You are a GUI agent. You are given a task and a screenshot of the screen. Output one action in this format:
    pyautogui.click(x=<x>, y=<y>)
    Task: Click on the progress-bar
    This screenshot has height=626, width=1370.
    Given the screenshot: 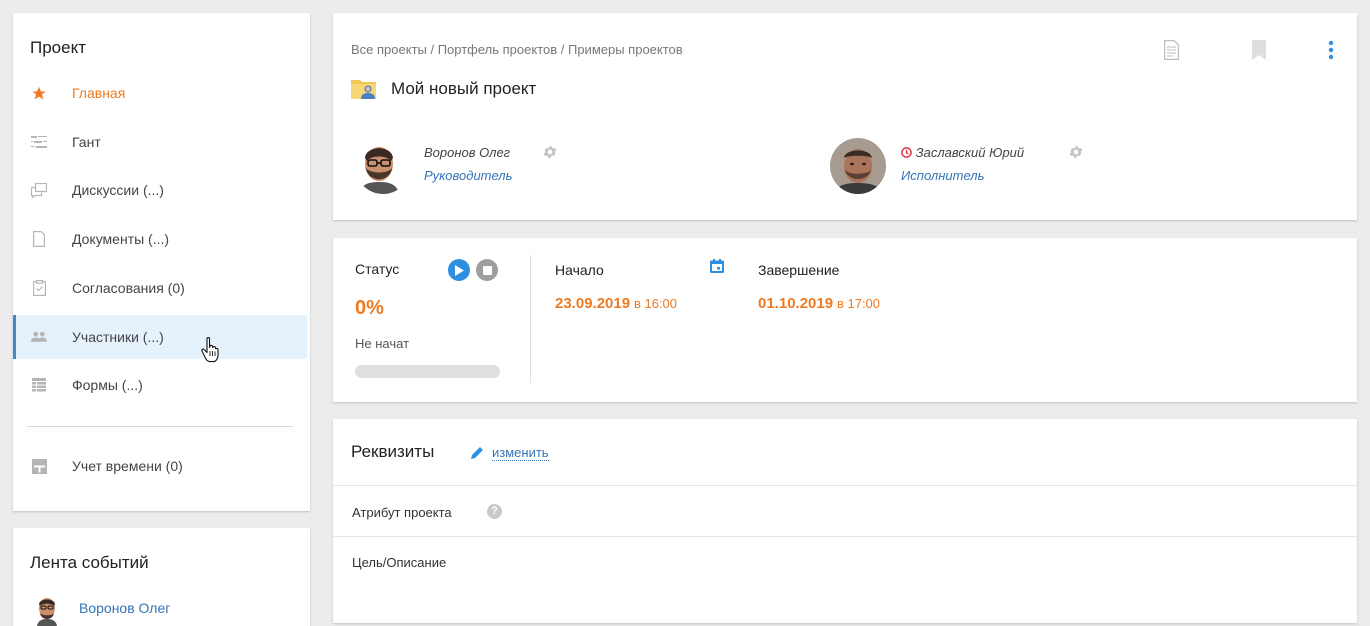 What is the action you would take?
    pyautogui.click(x=427, y=371)
    